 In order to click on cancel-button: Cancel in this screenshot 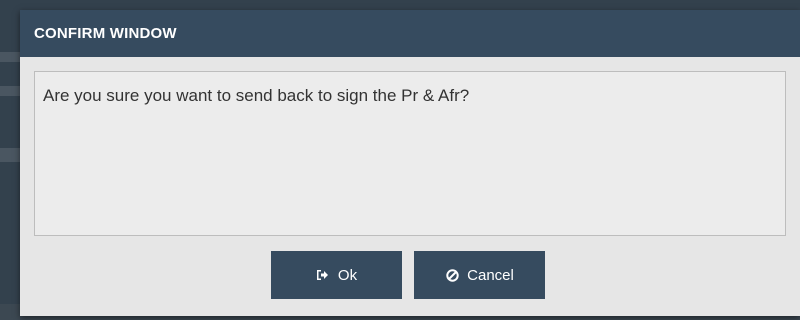, I will do `click(479, 275)`.